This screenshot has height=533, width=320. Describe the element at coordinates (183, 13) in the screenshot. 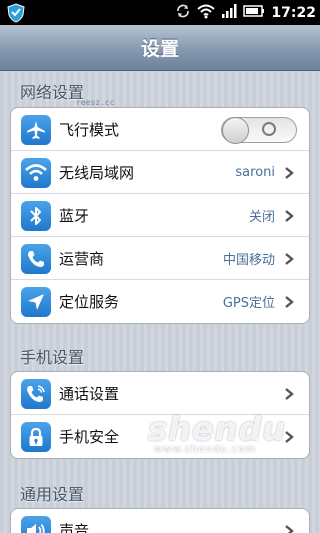

I see `sync-icon` at that location.